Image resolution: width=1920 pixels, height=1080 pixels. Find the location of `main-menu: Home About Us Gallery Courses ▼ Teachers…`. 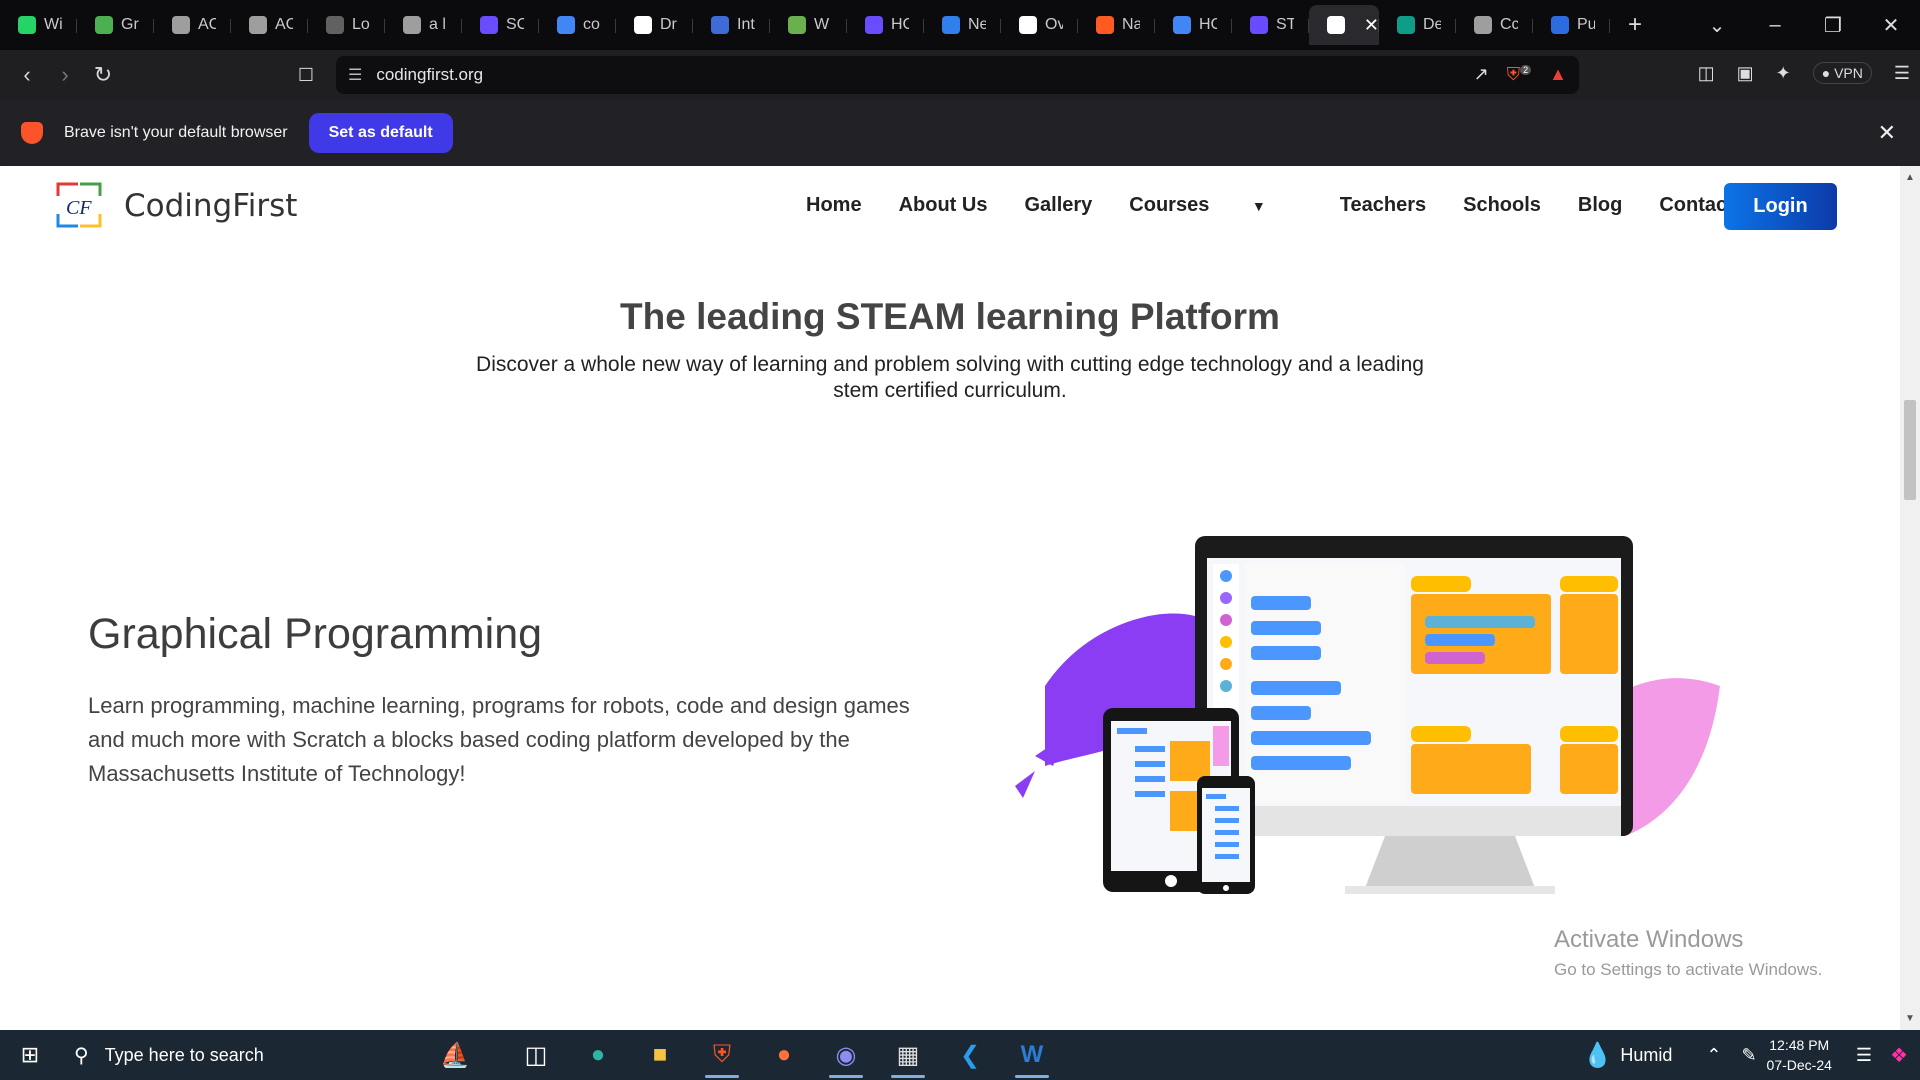

main-menu: Home About Us Gallery Courses ▼ Teachers… is located at coordinates (1304, 205).